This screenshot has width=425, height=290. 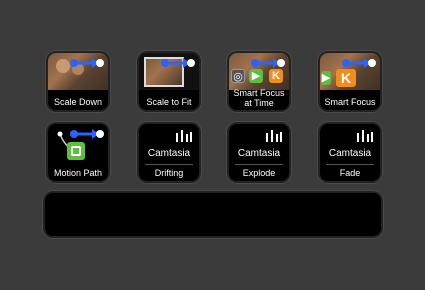 I want to click on key-smart-focus: ▶ K Smart Focus, so click(x=350, y=81).